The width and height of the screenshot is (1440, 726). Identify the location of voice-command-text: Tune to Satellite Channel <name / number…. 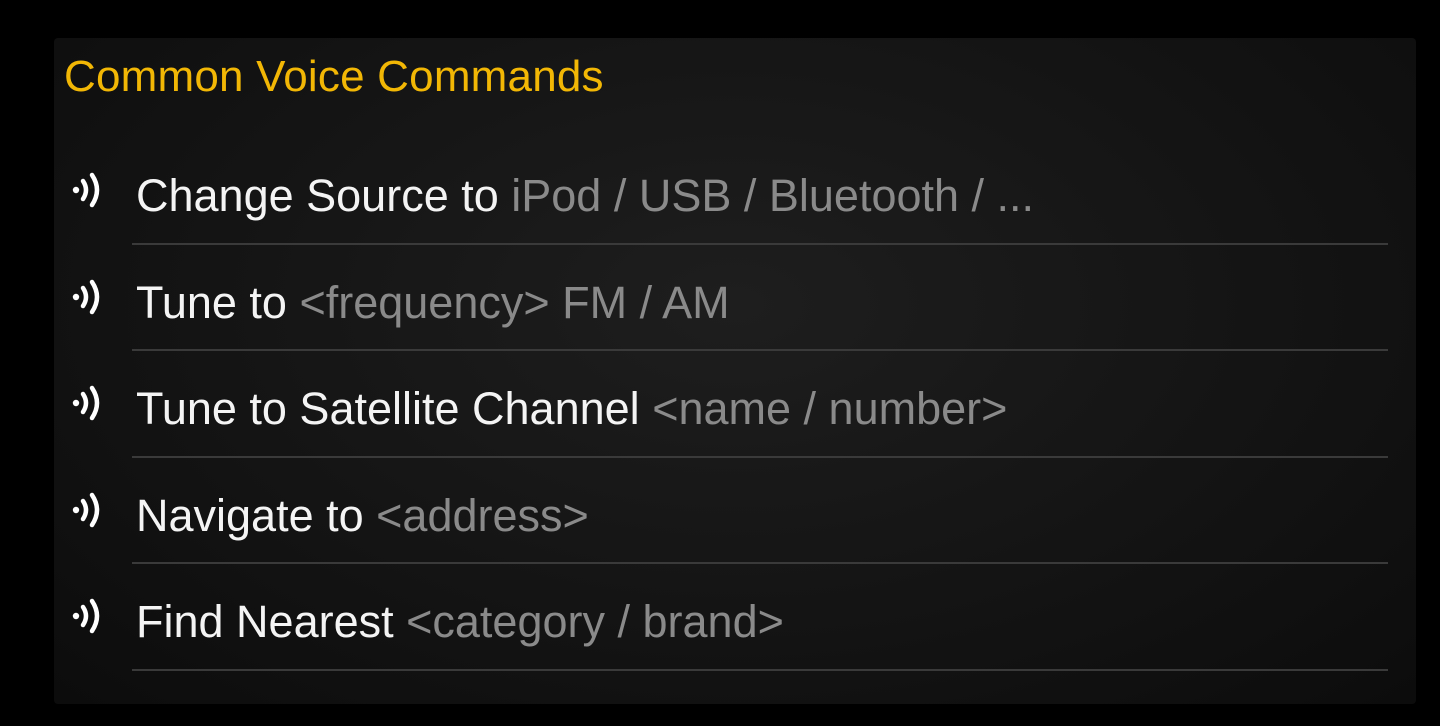
(571, 409).